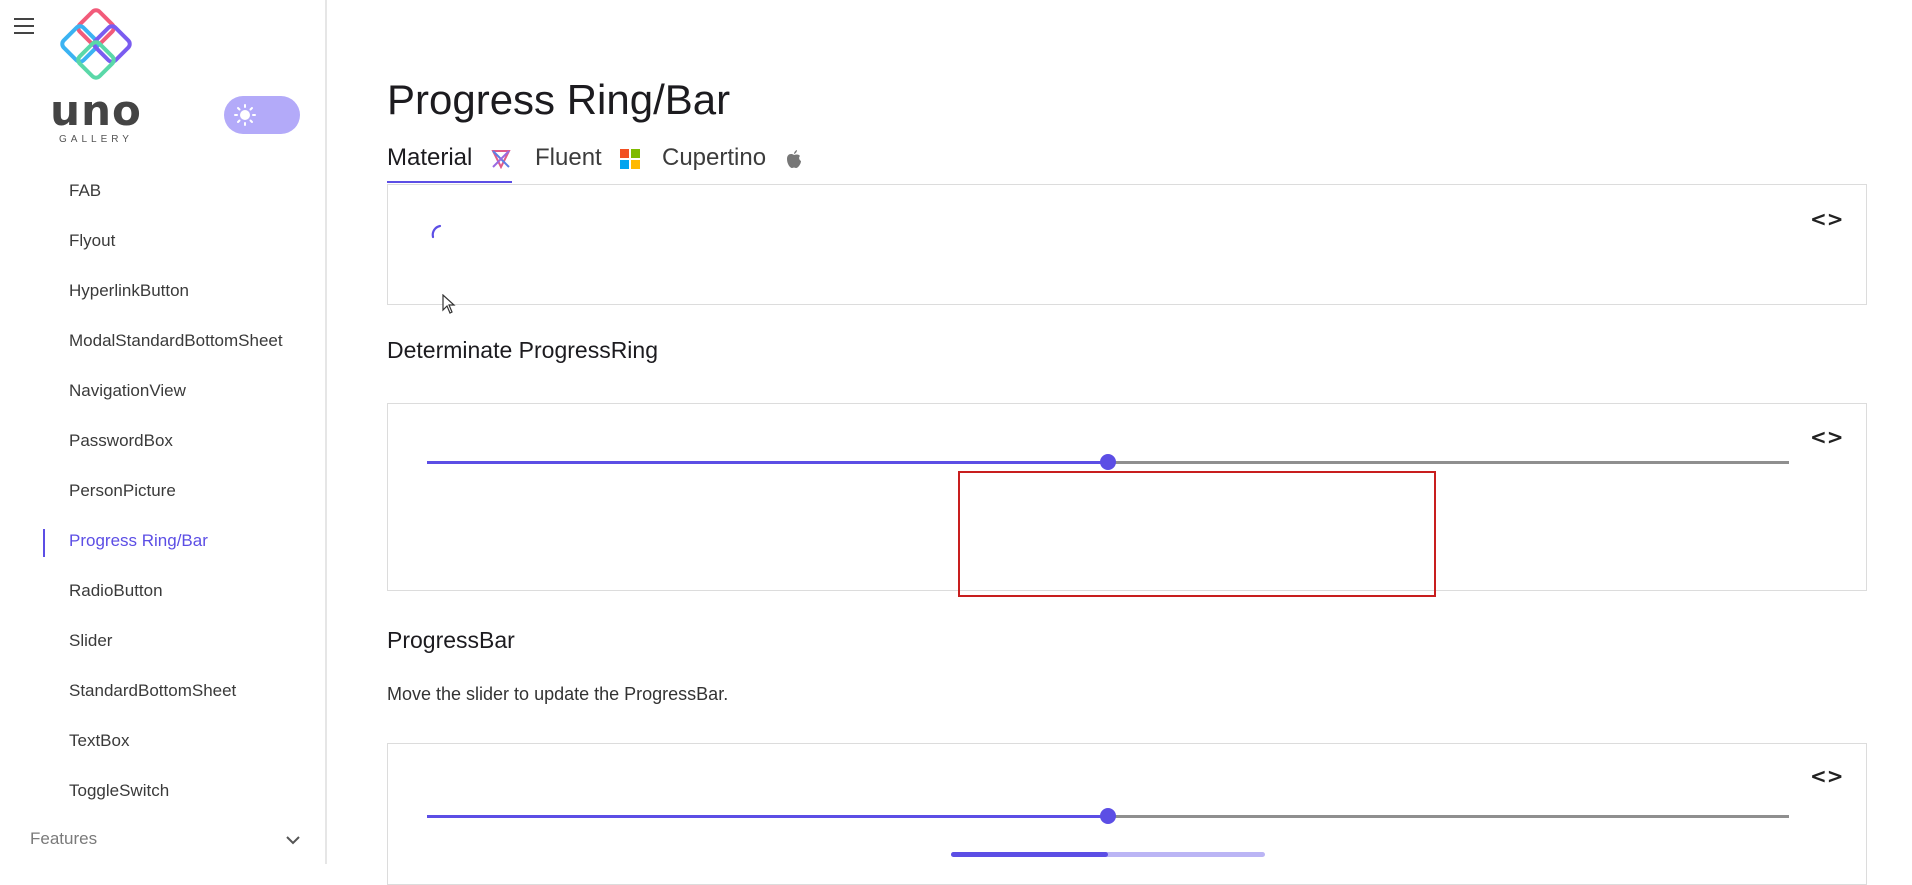  I want to click on page-title: Progress Ring/Bar, so click(559, 99).